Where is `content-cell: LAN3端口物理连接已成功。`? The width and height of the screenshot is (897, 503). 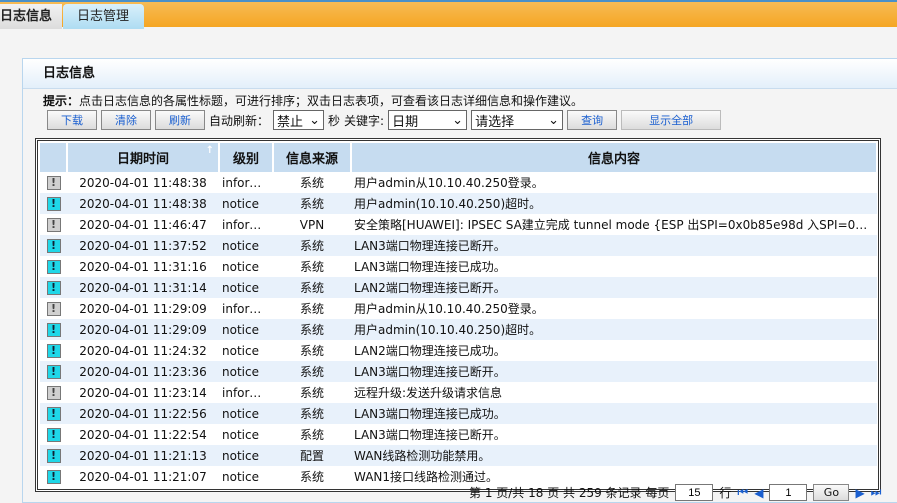
content-cell: LAN3端口物理连接已成功。 is located at coordinates (614, 413).